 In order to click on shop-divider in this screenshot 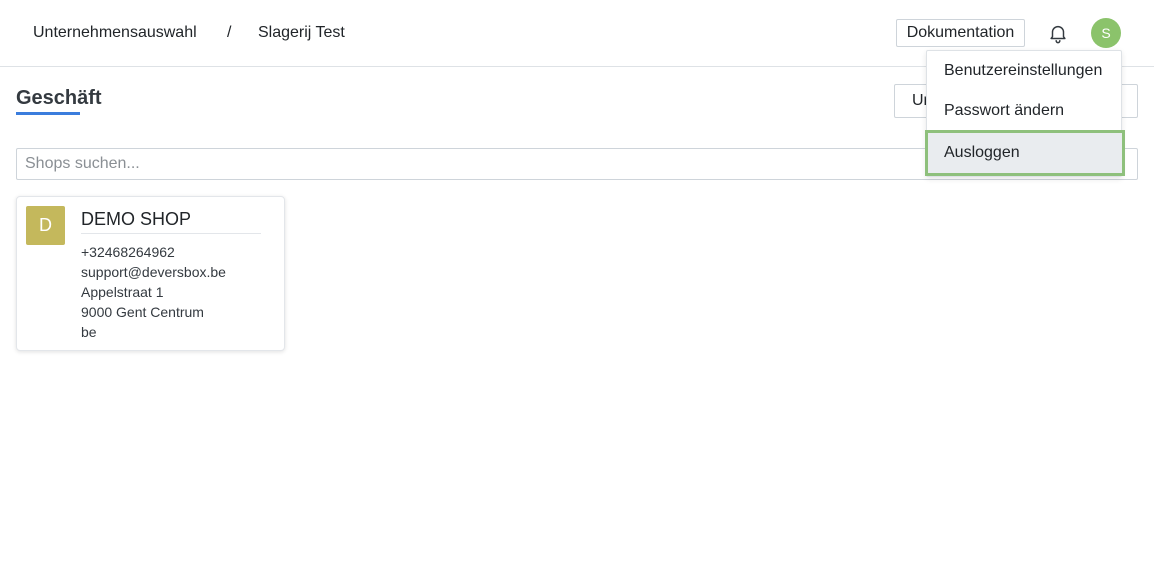, I will do `click(171, 233)`.